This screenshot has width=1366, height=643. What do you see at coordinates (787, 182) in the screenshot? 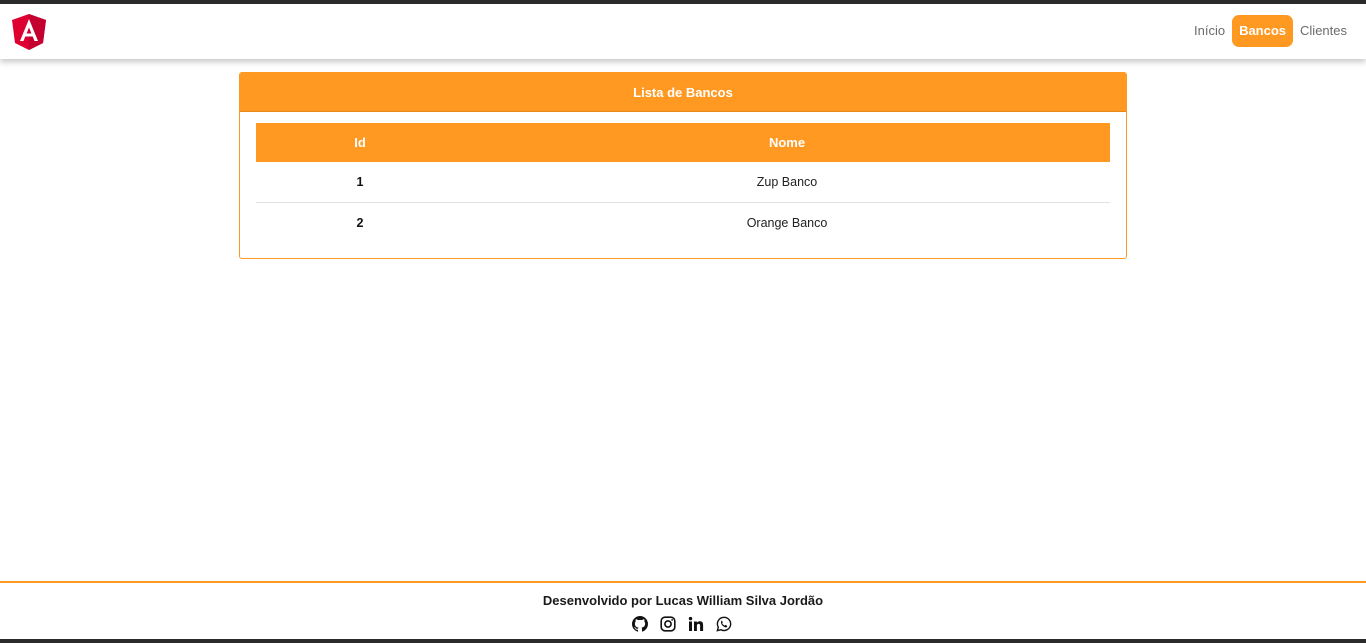
I see `cell-name: Zup Banco` at bounding box center [787, 182].